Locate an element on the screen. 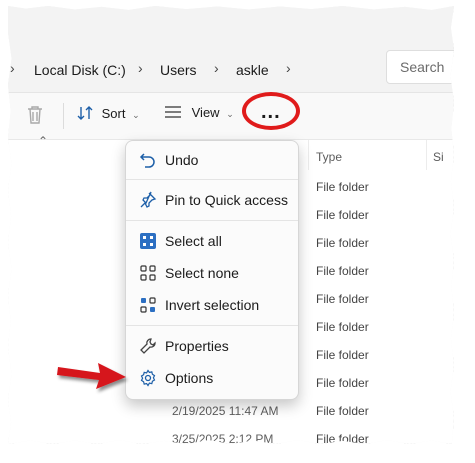  breadcrumb-local-disk: Local Disk (C:) is located at coordinates (80, 70).